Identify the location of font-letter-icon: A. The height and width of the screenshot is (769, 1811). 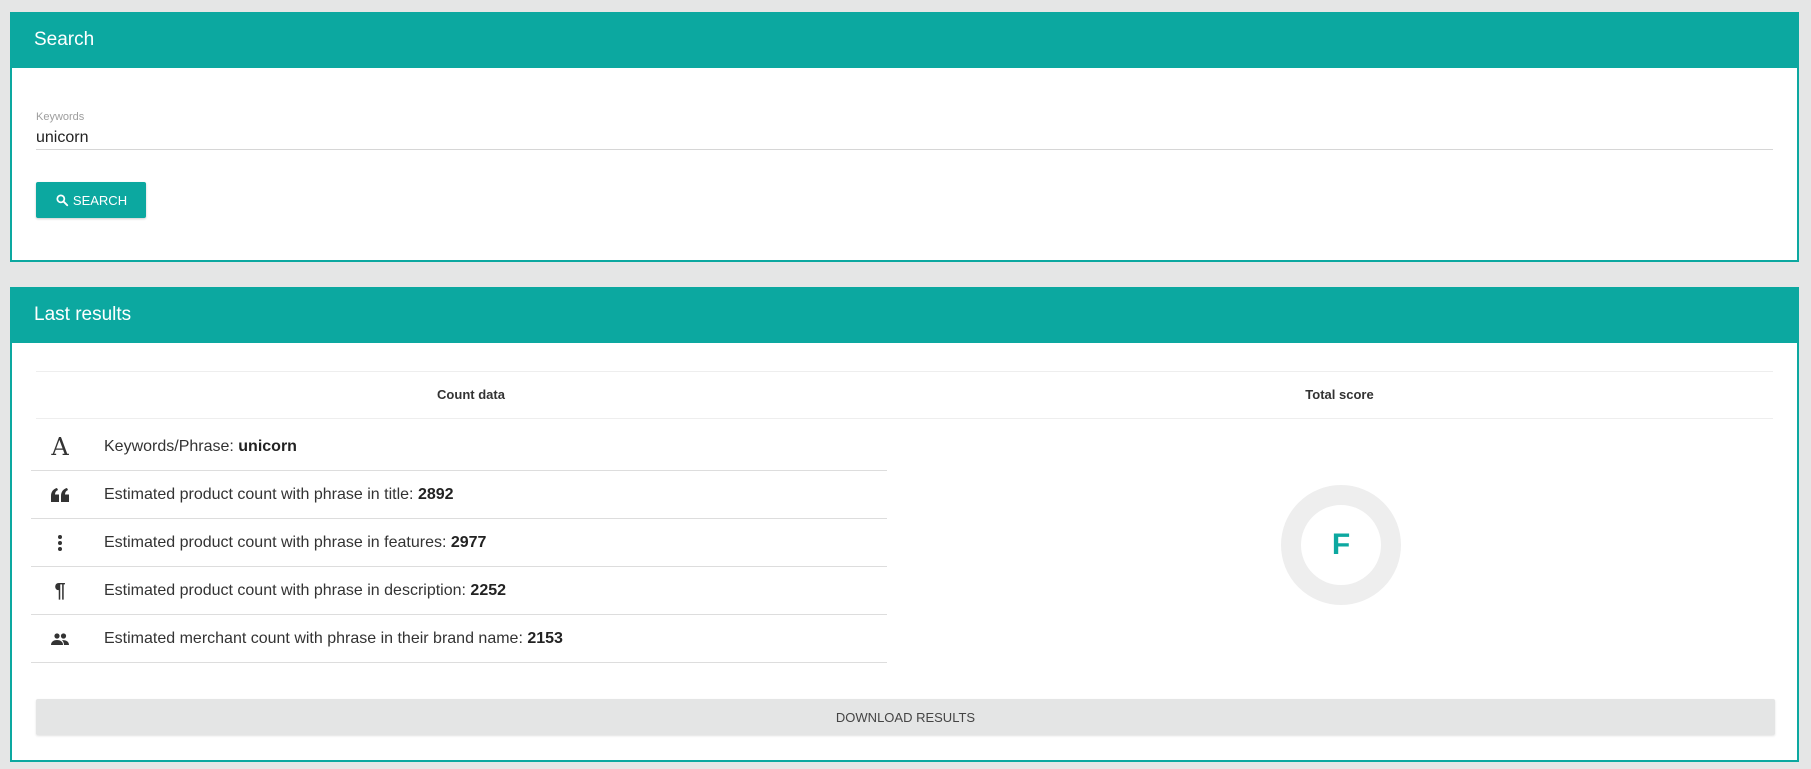
(60, 446).